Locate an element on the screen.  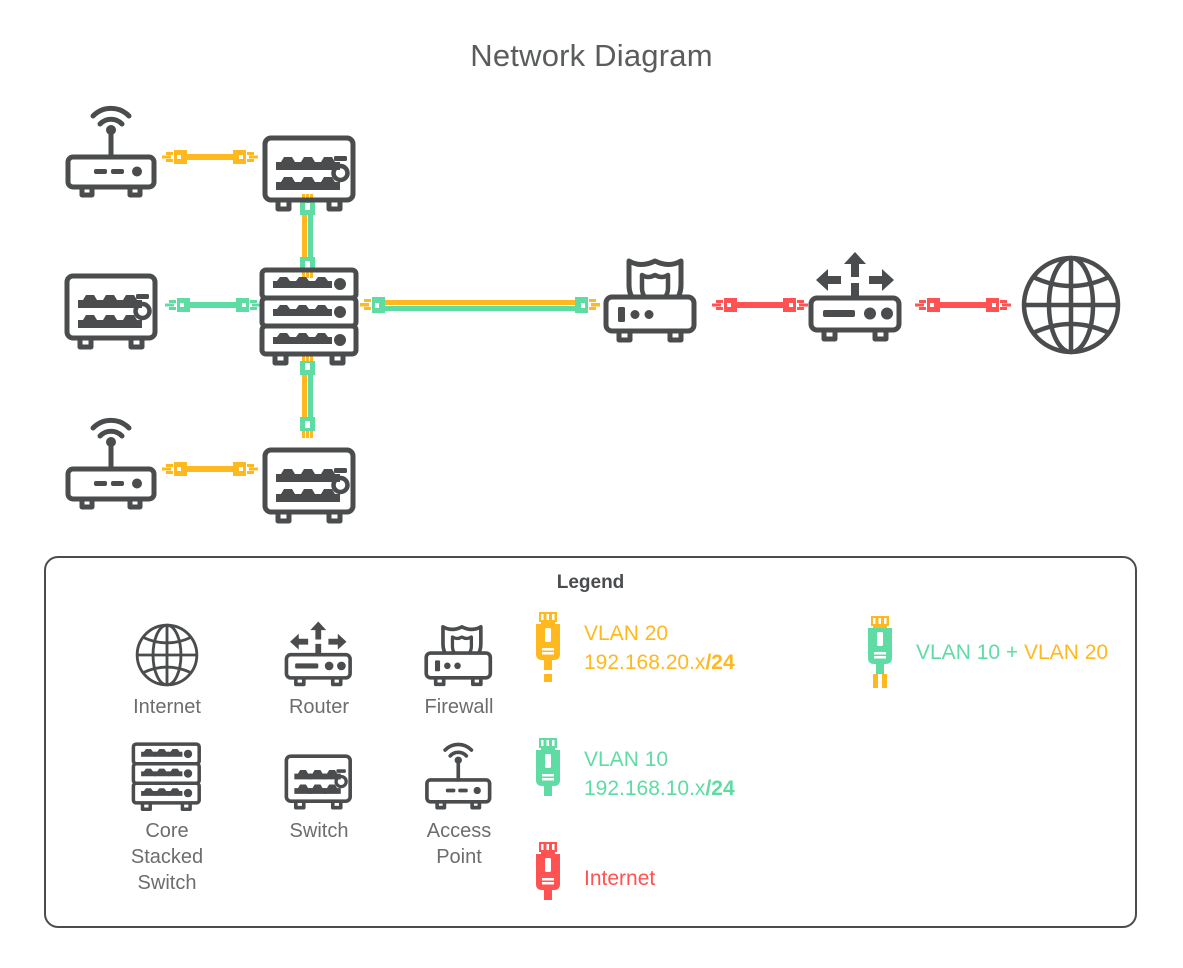
subnet-prefix: 192.168.20.x is located at coordinates (645, 662).